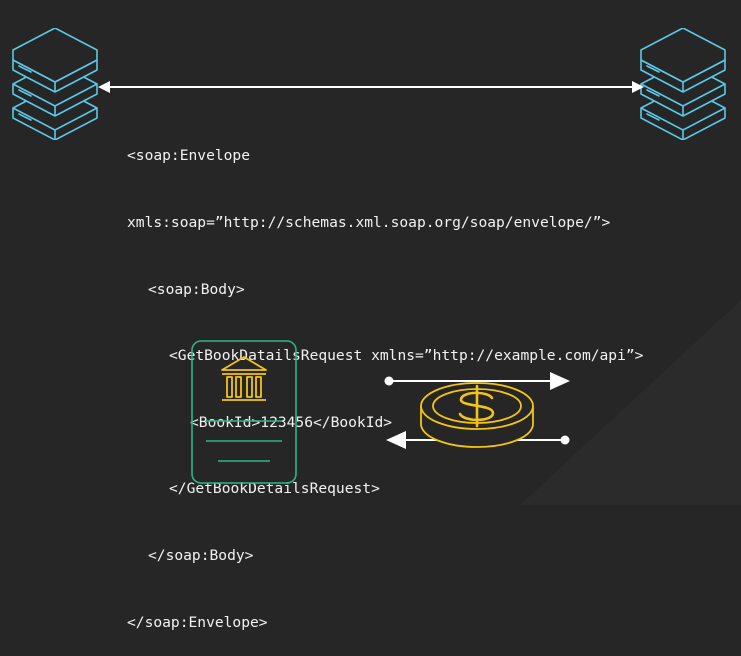 Image resolution: width=741 pixels, height=656 pixels. Describe the element at coordinates (104, 87) in the screenshot. I see `arrow-left-head-icon` at that location.